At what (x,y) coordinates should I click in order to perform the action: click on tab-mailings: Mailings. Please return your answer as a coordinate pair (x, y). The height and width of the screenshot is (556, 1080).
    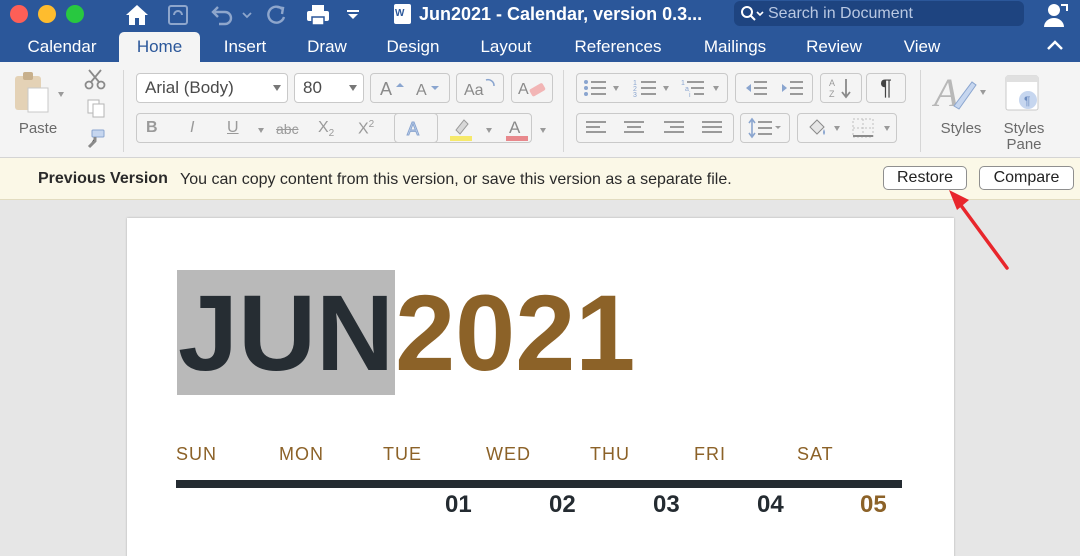
    Looking at the image, I should click on (735, 47).